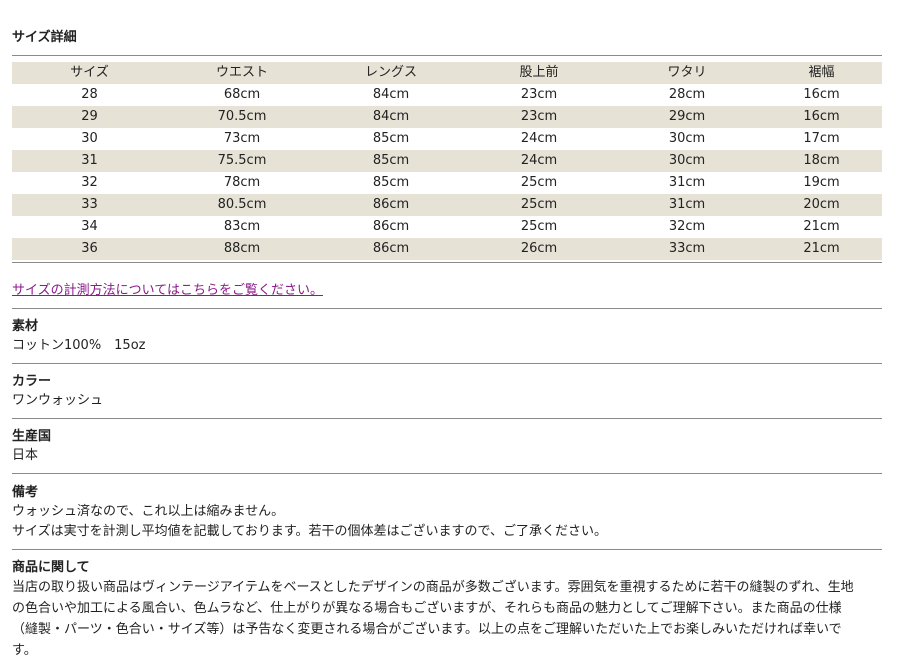 Image resolution: width=898 pixels, height=672 pixels. Describe the element at coordinates (687, 226) in the screenshot. I see `cell-thigh: 32cm` at that location.